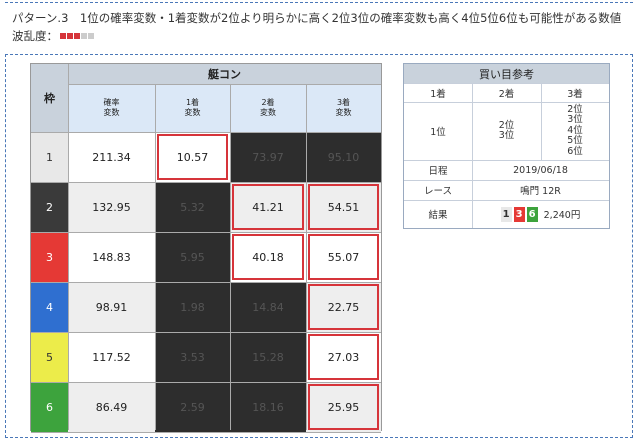 The width and height of the screenshot is (640, 443). What do you see at coordinates (49, 407) in the screenshot?
I see `frame-number-cell: 6` at bounding box center [49, 407].